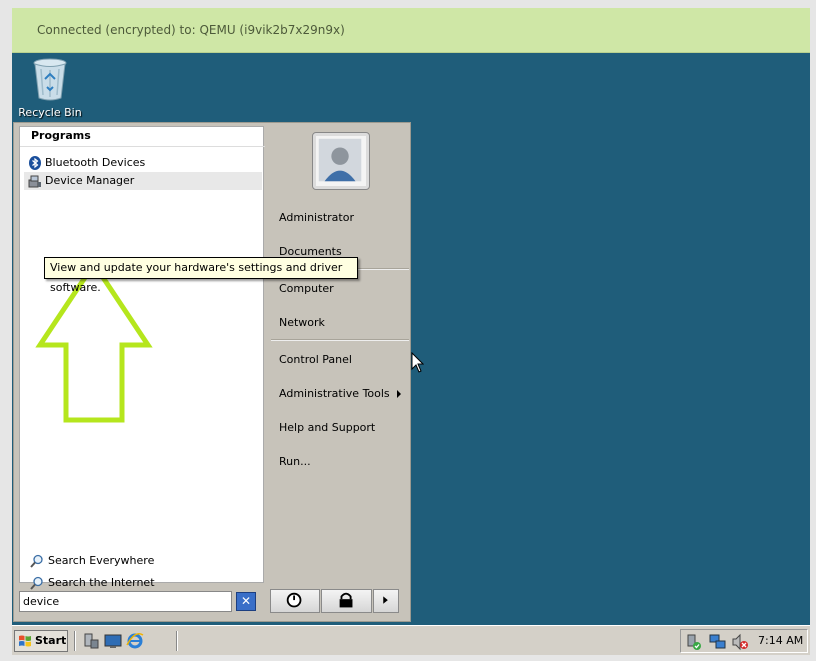 Image resolution: width=816 pixels, height=661 pixels. Describe the element at coordinates (780, 641) in the screenshot. I see `taskbar-clock: 7:14 AM` at that location.